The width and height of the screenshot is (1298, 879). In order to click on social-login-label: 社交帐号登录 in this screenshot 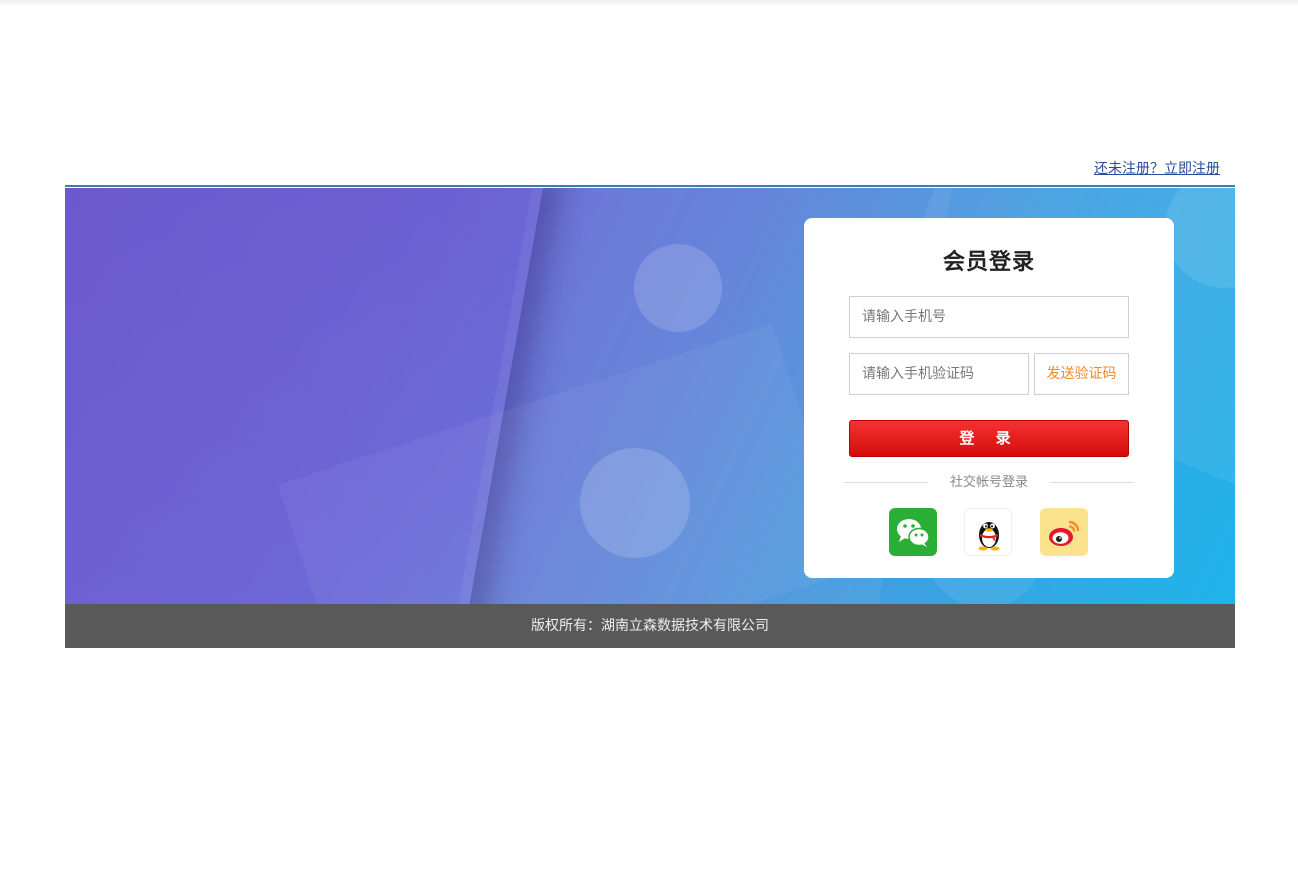, I will do `click(988, 482)`.